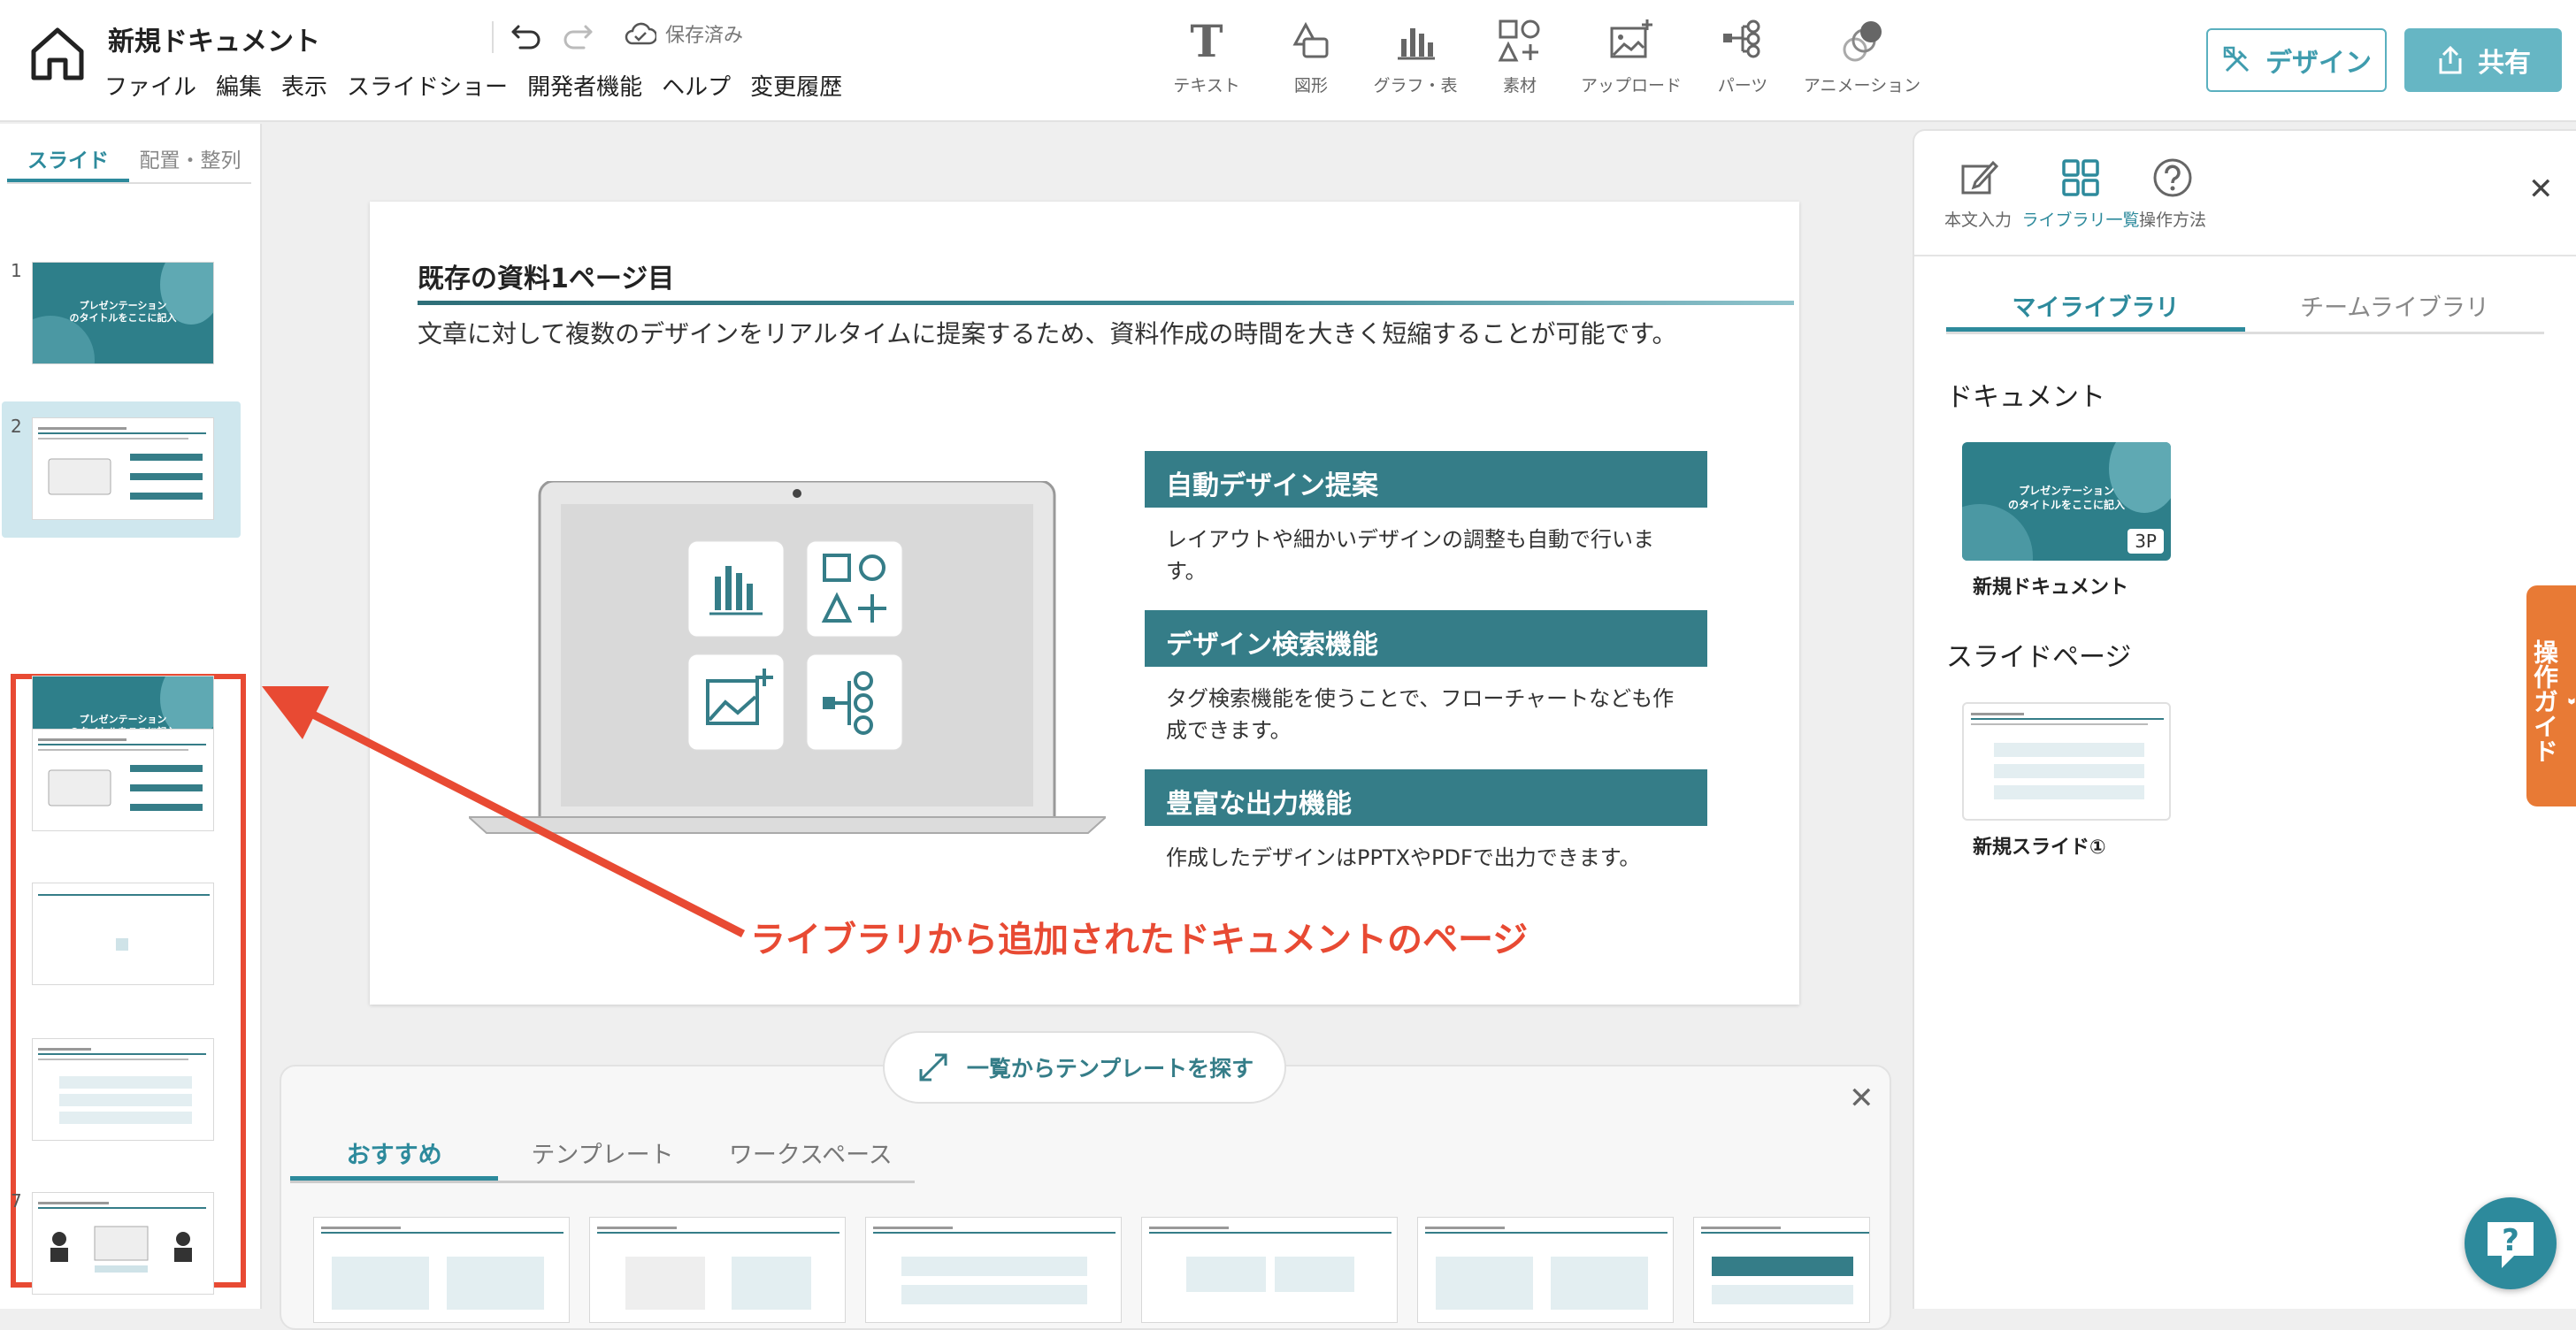 Image resolution: width=2576 pixels, height=1330 pixels. Describe the element at coordinates (577, 36) in the screenshot. I see `redo-icon` at that location.